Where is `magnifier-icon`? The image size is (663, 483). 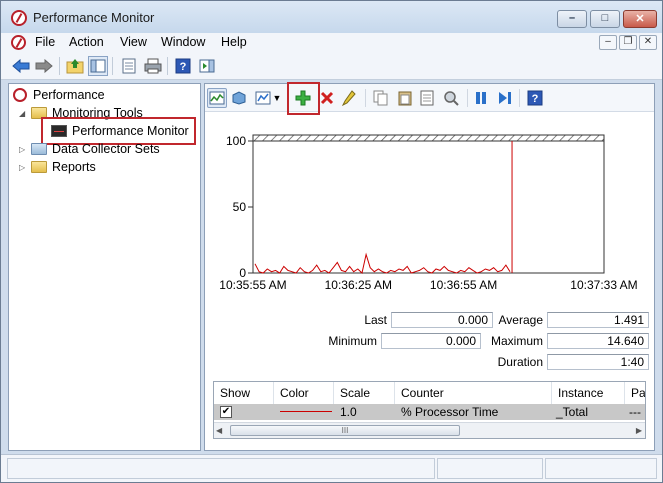
magnifier-icon is located at coordinates (451, 98).